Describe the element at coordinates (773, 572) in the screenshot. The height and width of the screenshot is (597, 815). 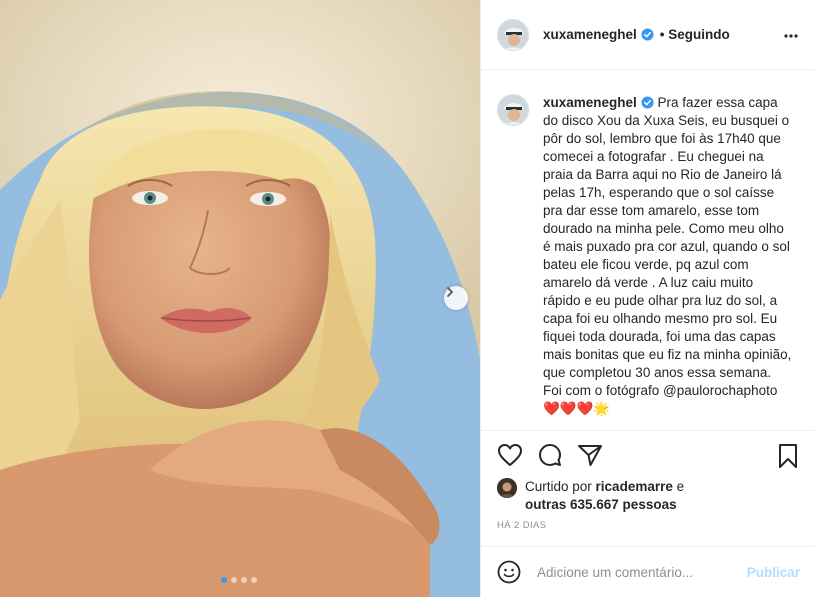
I see `publish-button: Publicar` at that location.